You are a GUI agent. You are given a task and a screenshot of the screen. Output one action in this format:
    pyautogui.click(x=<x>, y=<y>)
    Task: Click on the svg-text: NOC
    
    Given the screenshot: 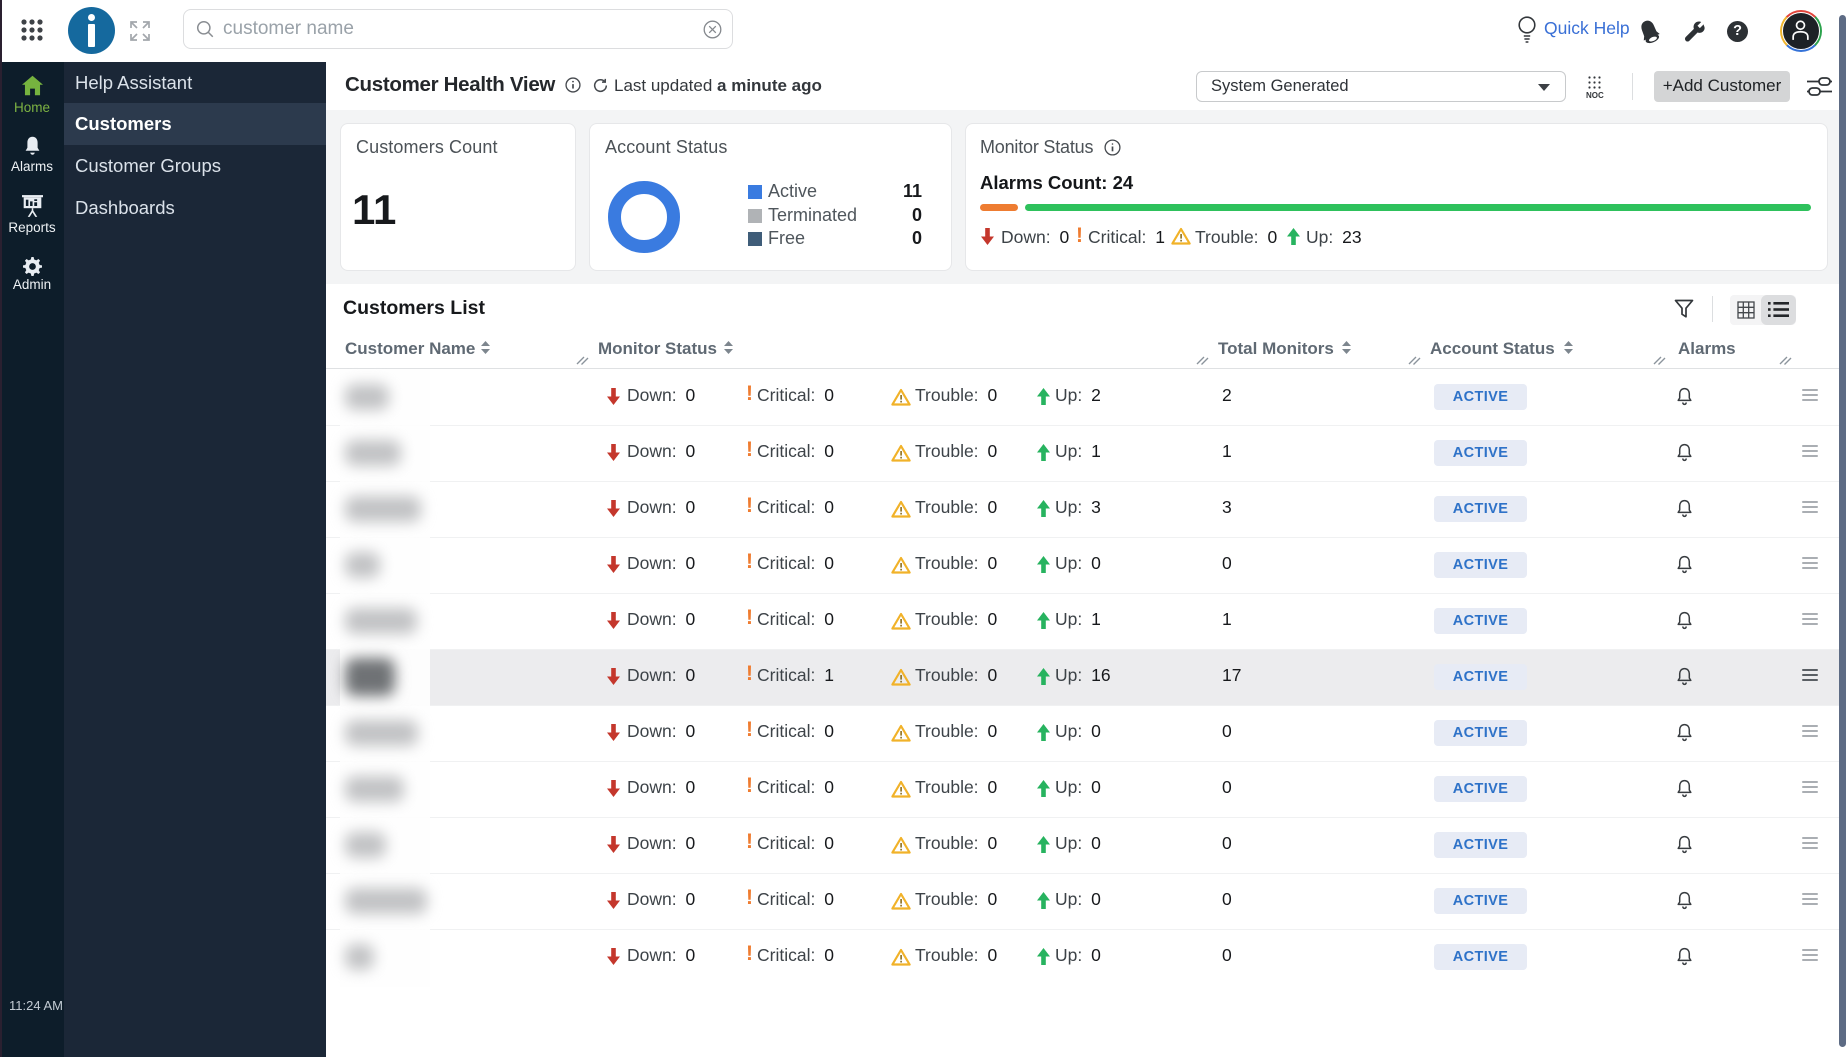 What is the action you would take?
    pyautogui.click(x=1595, y=95)
    